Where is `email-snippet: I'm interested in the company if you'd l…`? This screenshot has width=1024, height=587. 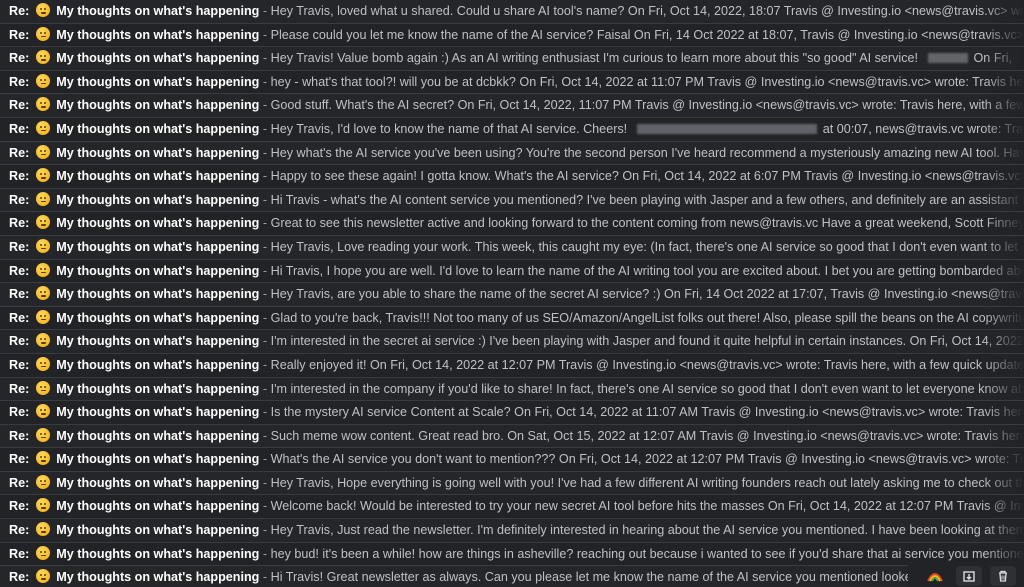 email-snippet: I'm interested in the company if you'd l… is located at coordinates (647, 388).